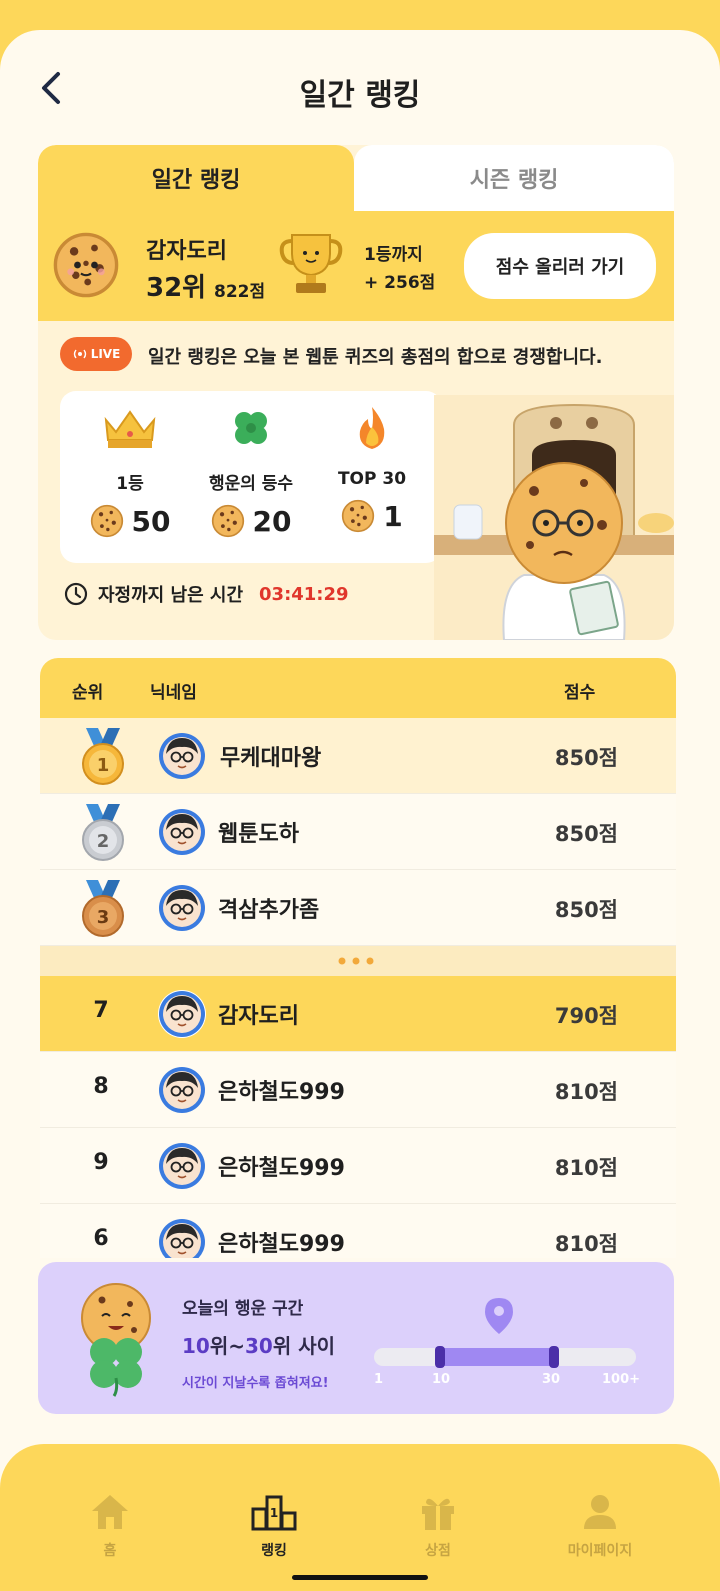 The image size is (720, 1591). I want to click on gift-icon, so click(438, 1514).